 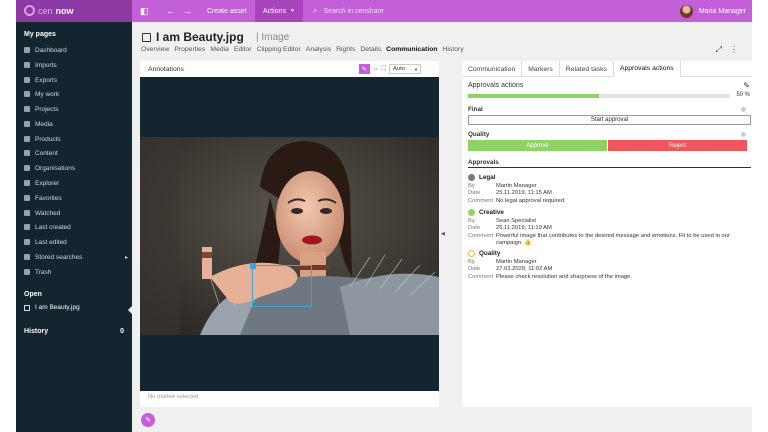 What do you see at coordinates (384, 69) in the screenshot?
I see `fit-screen-icon: ⛶` at bounding box center [384, 69].